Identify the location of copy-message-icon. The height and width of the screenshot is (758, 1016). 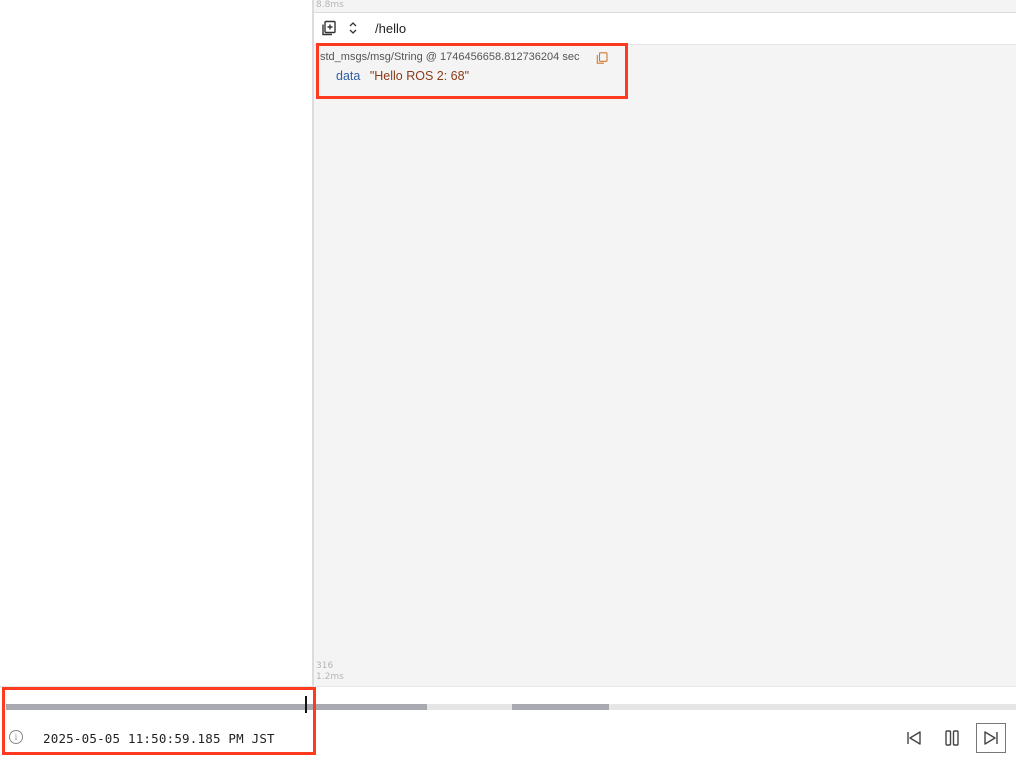
(602, 57).